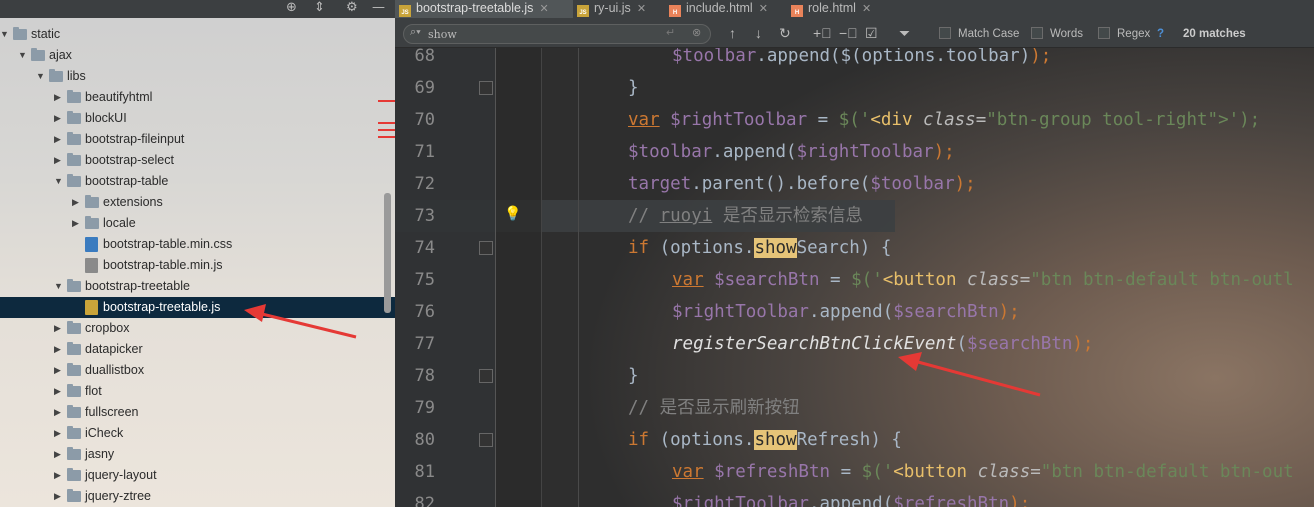  What do you see at coordinates (758, 33) in the screenshot?
I see `next-match-icon: ↓` at bounding box center [758, 33].